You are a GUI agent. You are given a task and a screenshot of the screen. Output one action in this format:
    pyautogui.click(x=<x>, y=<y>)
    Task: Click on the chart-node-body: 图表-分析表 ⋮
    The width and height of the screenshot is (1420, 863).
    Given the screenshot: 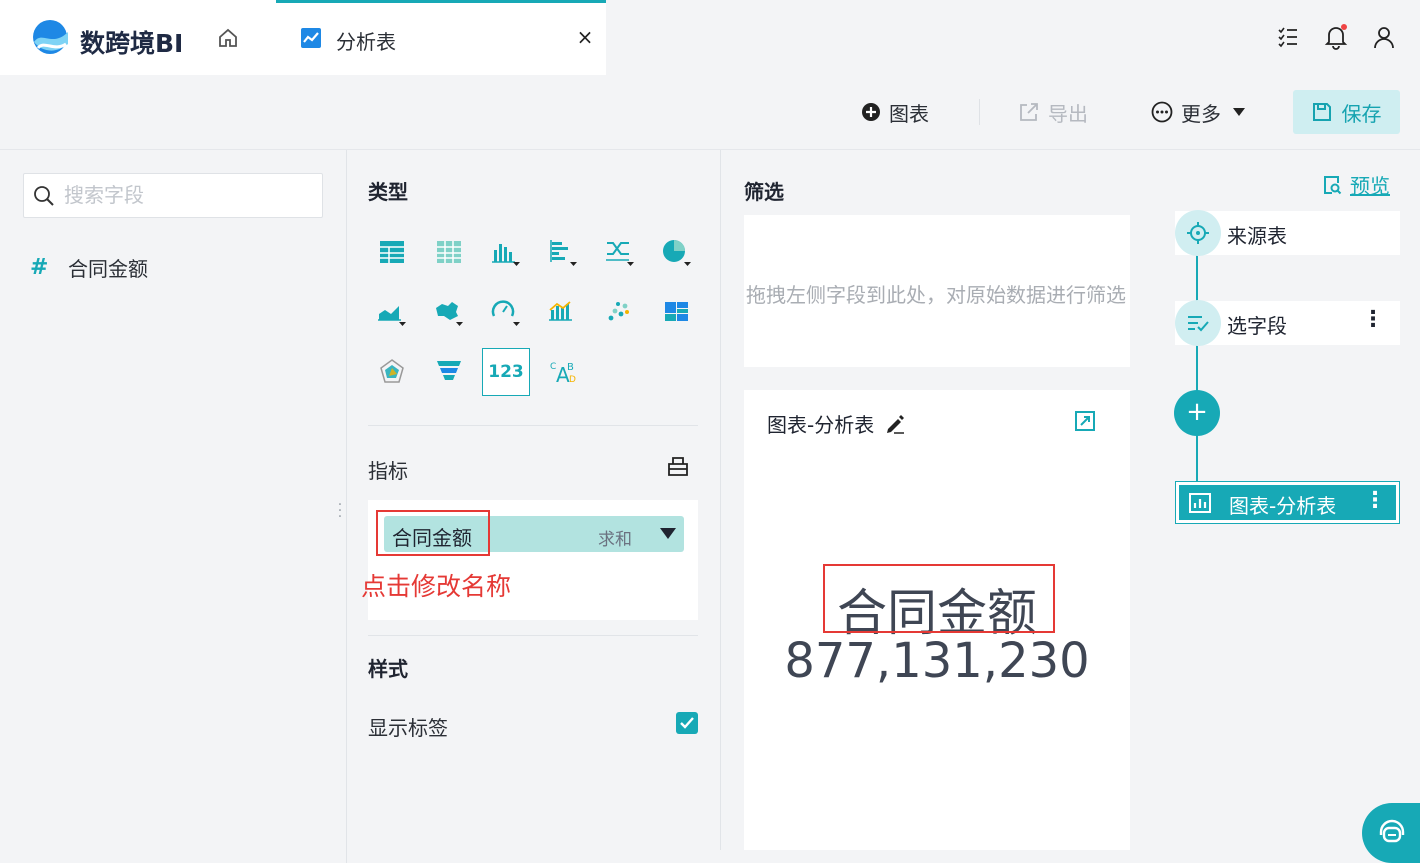 What is the action you would take?
    pyautogui.click(x=1287, y=502)
    